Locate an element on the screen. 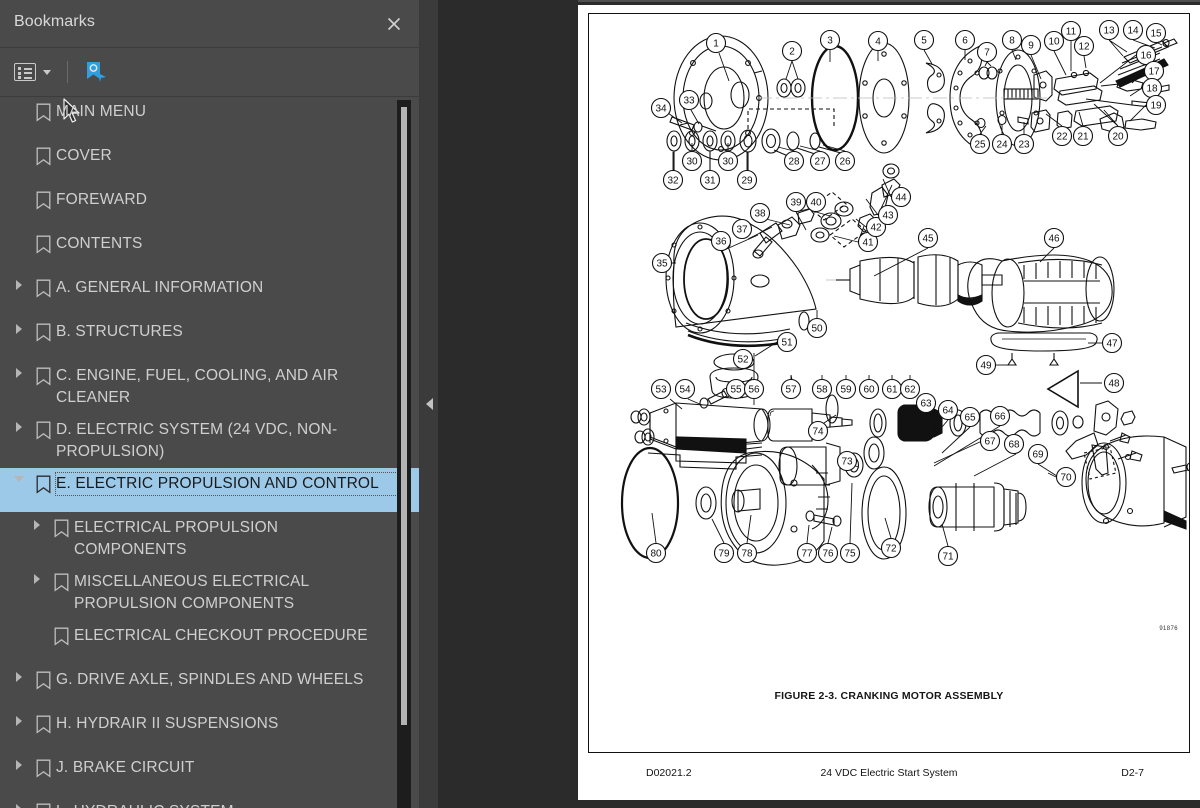 Image resolution: width=1200 pixels, height=808 pixels. callout-number: 65 is located at coordinates (970, 418).